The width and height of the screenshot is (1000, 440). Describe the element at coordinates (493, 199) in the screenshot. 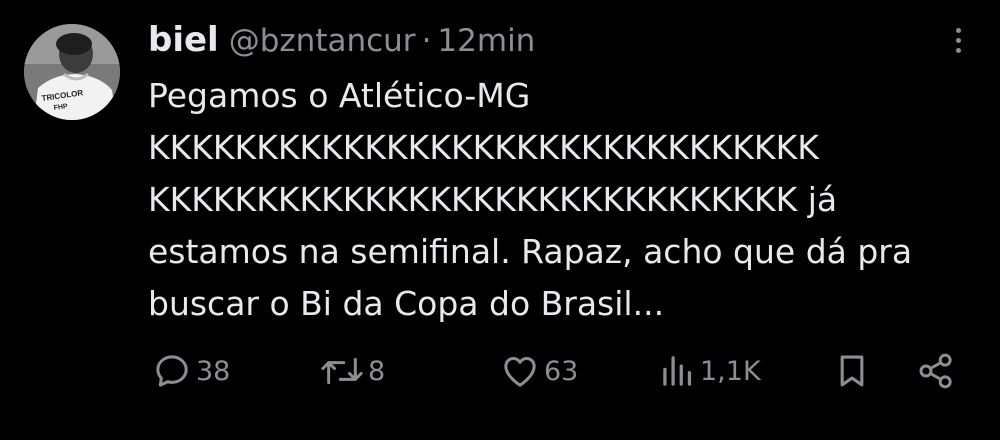

I see `tweet-text-line: KKKKKKKKKKKKKKKKKKKKKKKKKKKKKK já` at that location.